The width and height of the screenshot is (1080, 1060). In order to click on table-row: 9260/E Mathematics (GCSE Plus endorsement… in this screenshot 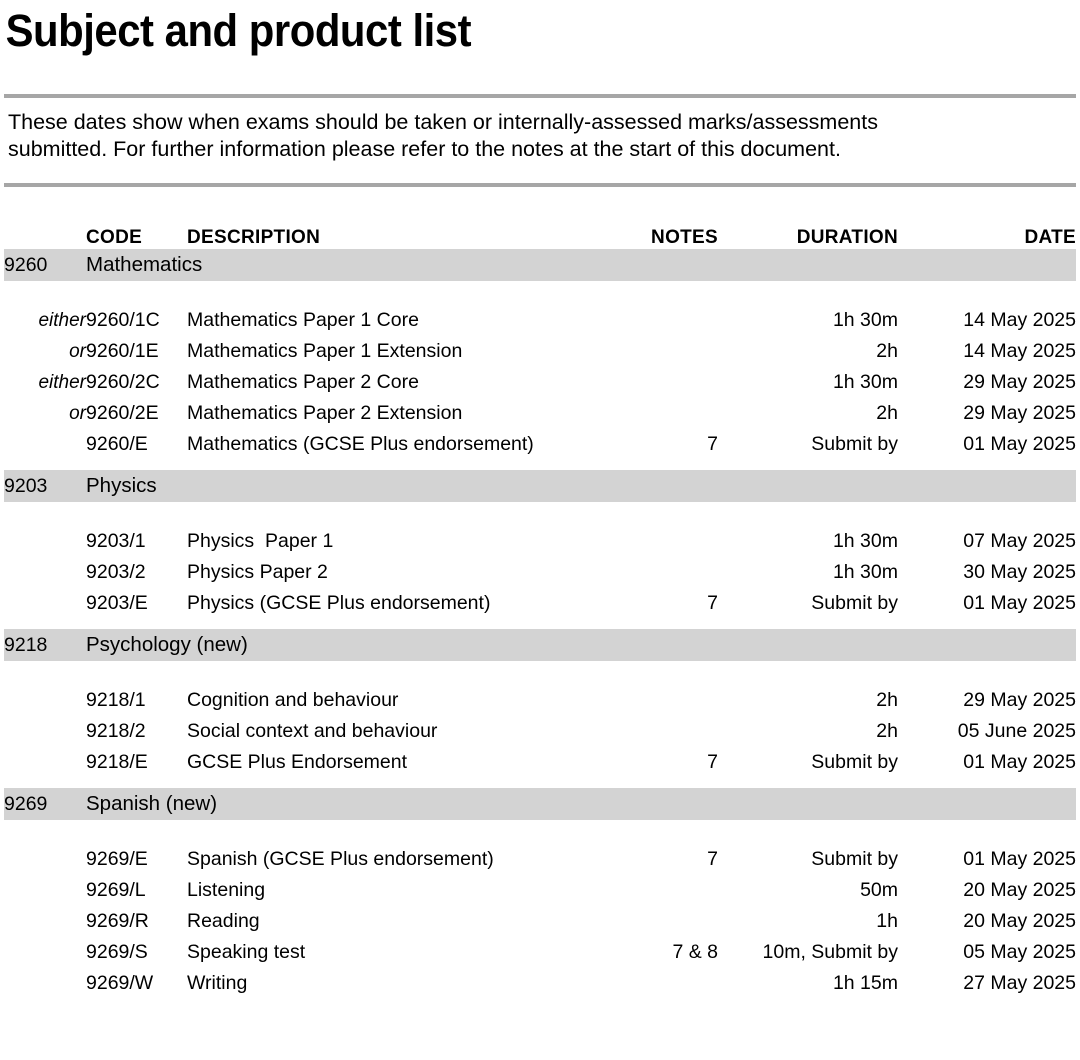, I will do `click(540, 444)`.